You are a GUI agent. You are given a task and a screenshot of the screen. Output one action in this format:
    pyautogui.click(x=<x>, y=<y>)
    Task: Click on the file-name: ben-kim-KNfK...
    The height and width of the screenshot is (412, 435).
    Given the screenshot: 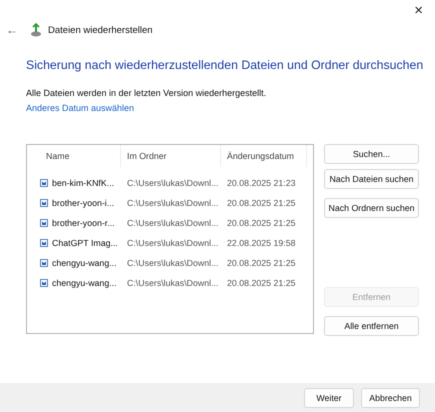 What is the action you would take?
    pyautogui.click(x=83, y=183)
    